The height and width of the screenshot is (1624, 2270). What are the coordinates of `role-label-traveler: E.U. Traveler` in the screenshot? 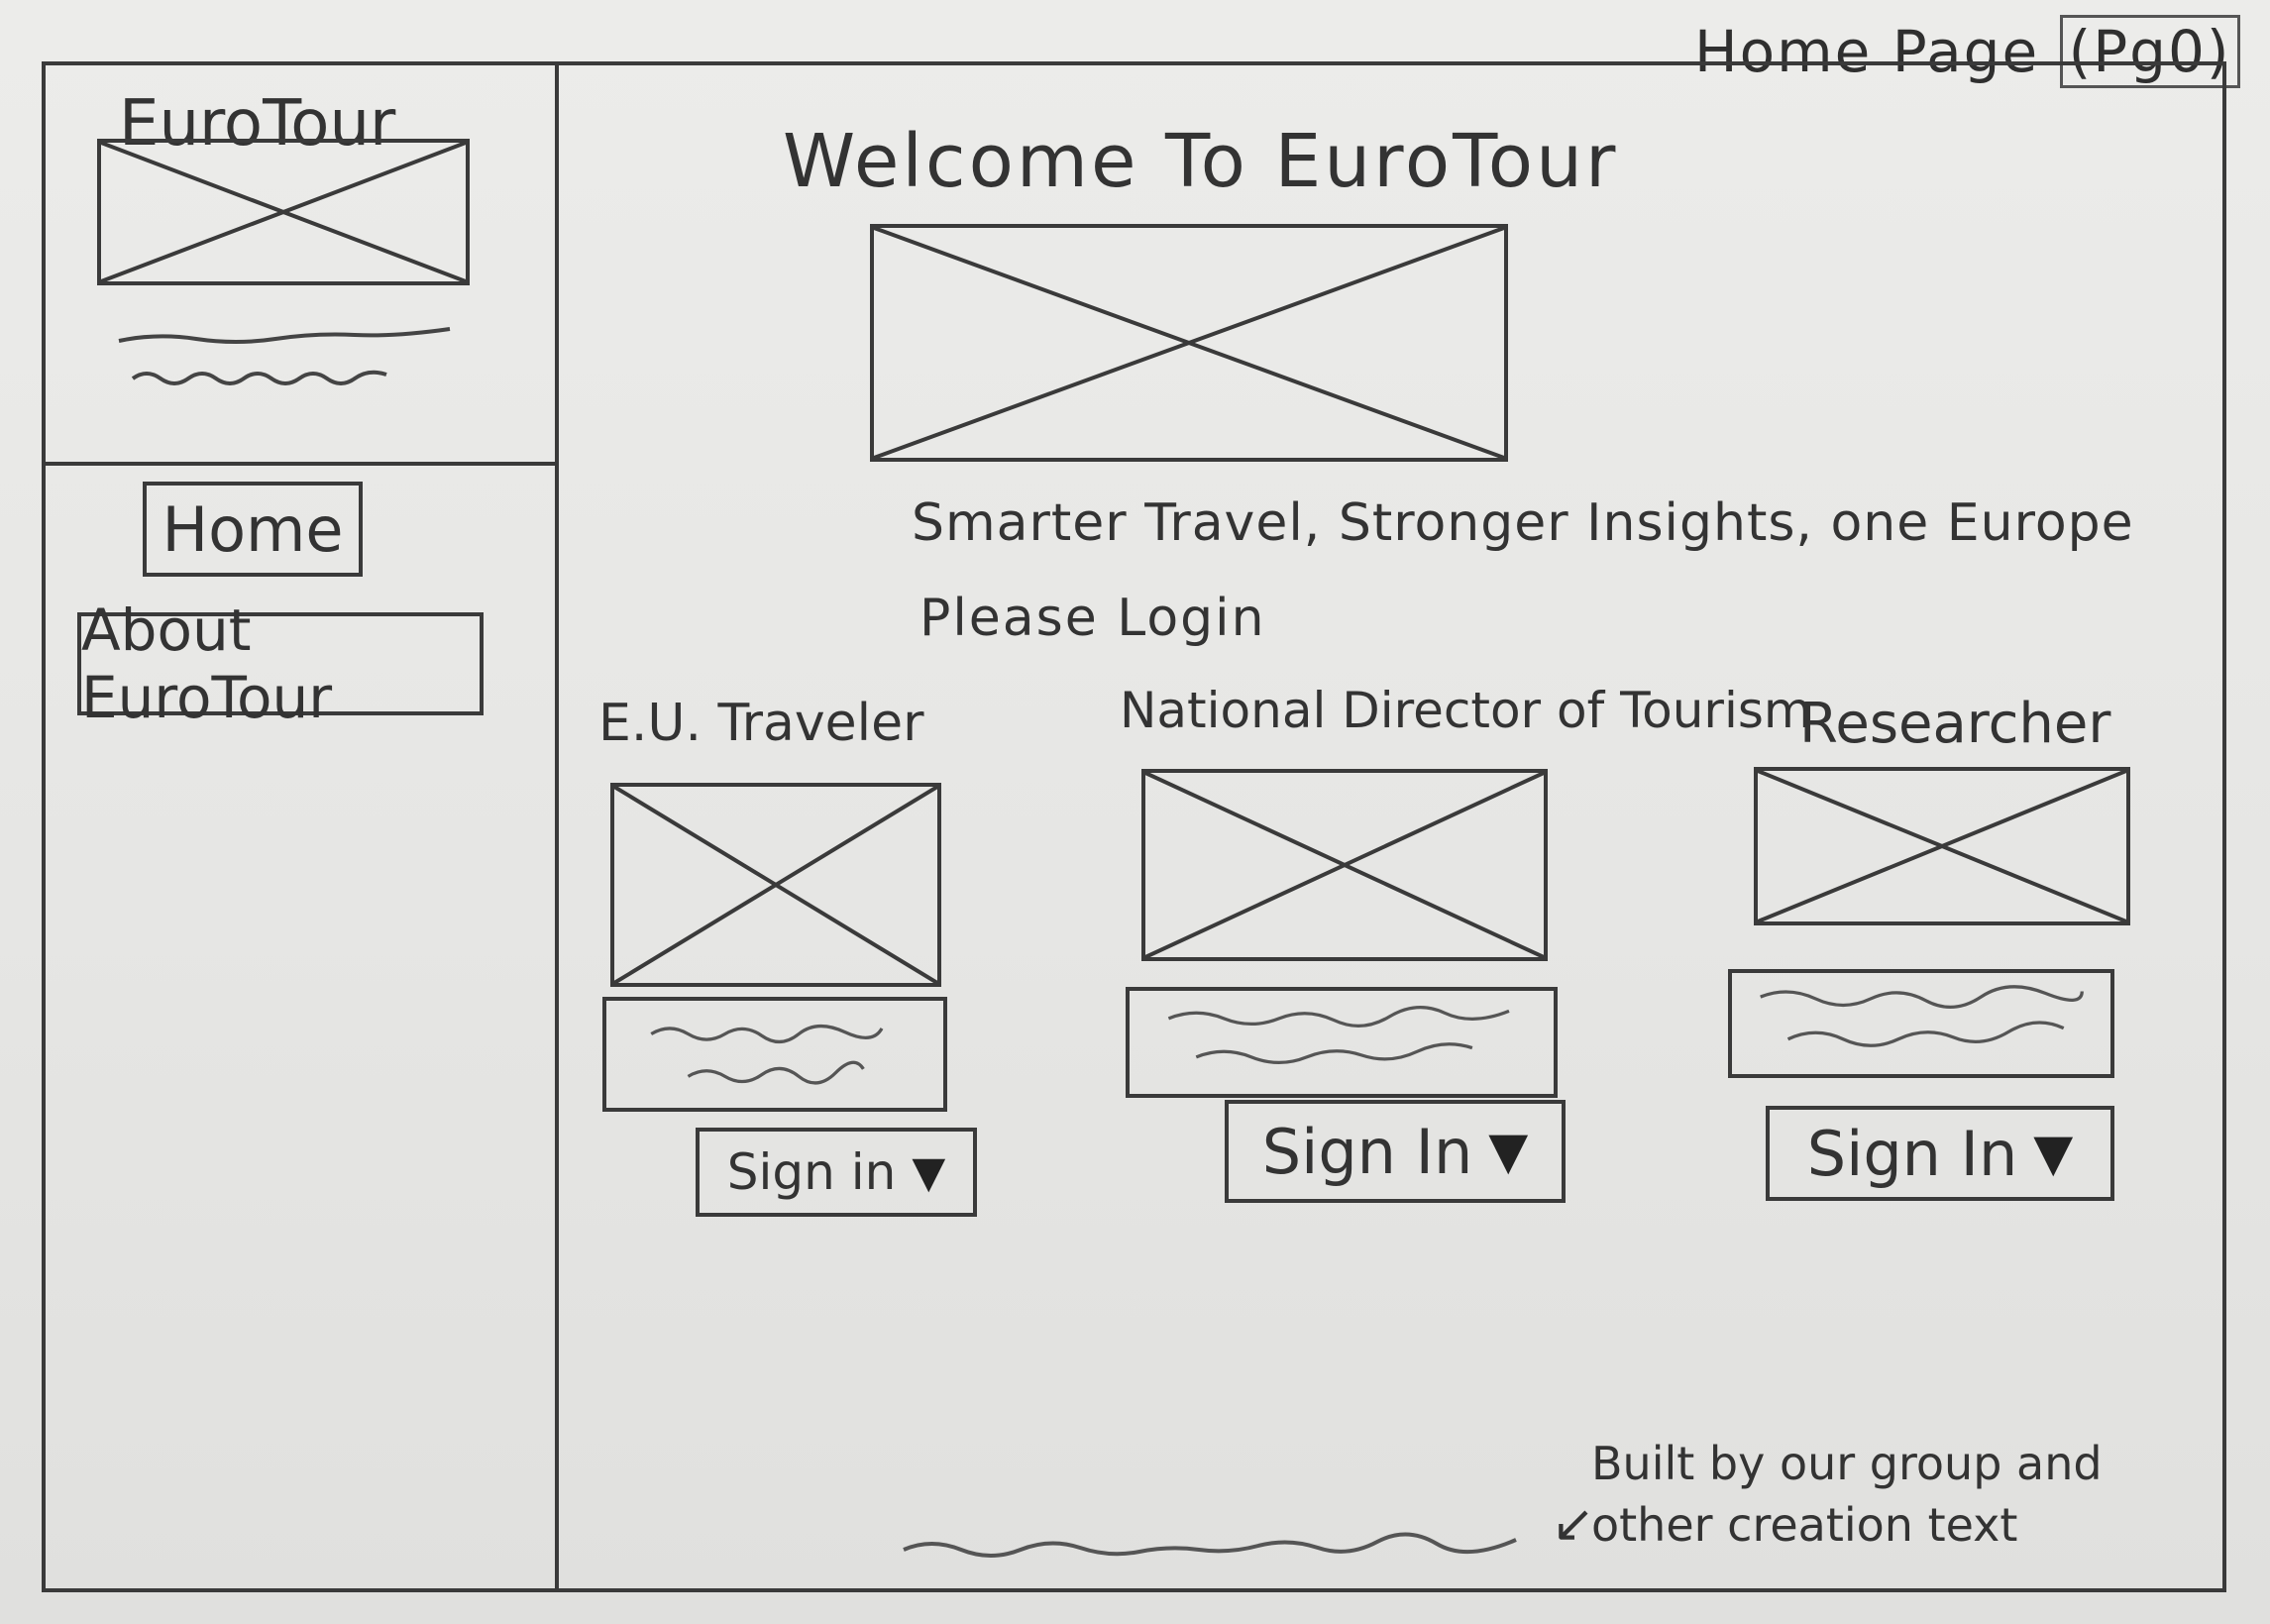 It's located at (761, 723).